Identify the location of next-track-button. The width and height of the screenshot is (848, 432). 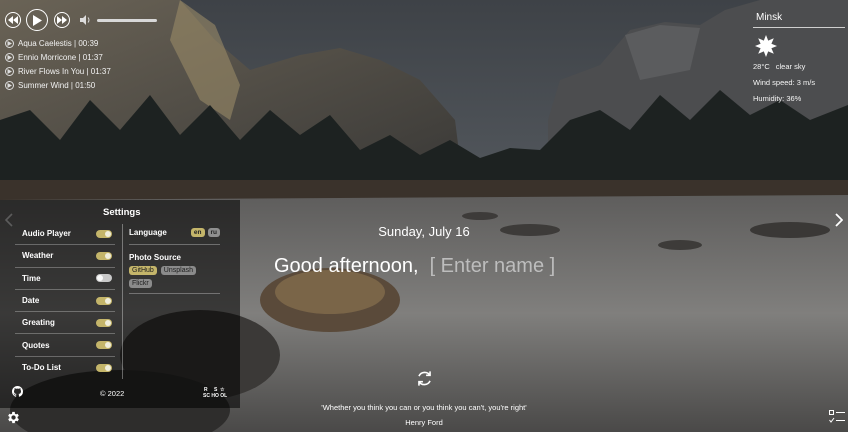
(62, 20).